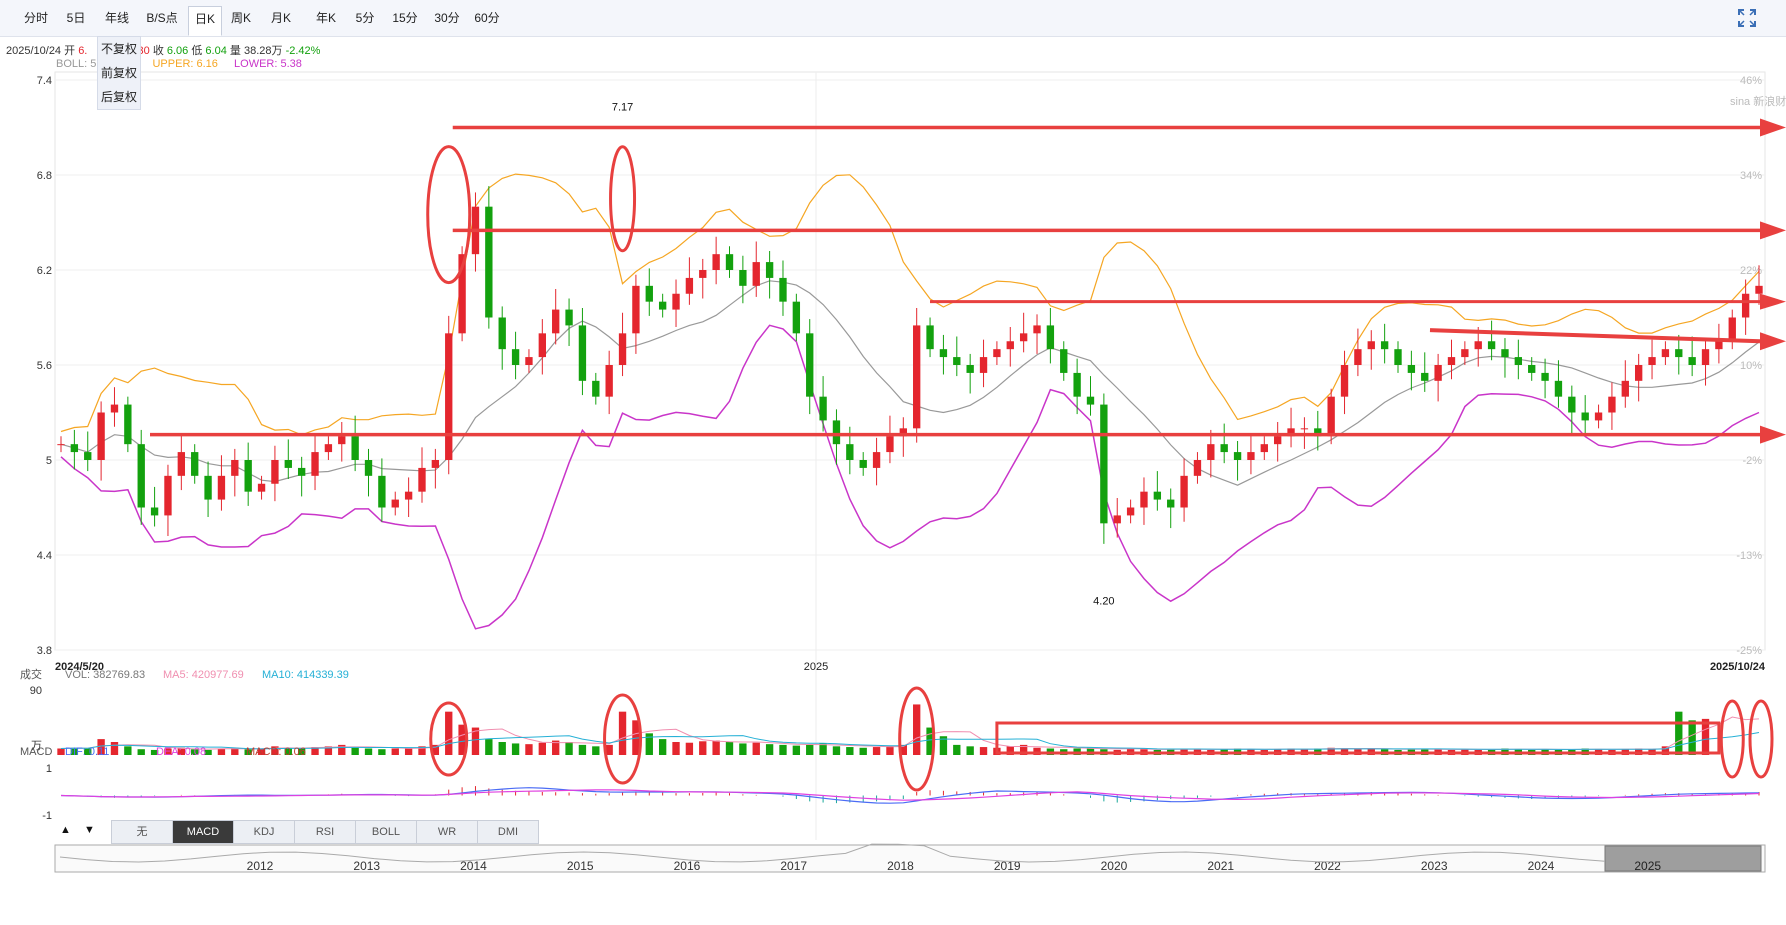  I want to click on fullscreen-icon, so click(1747, 18).